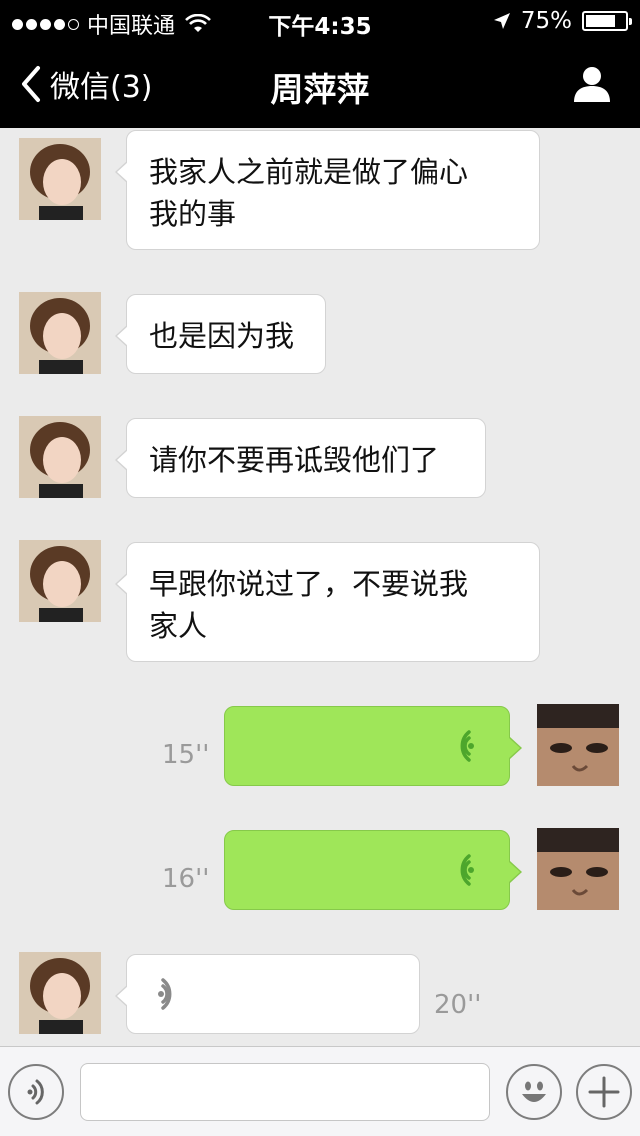 This screenshot has height=1136, width=640. Describe the element at coordinates (320, 89) in the screenshot. I see `chat-title: 周萍萍` at that location.